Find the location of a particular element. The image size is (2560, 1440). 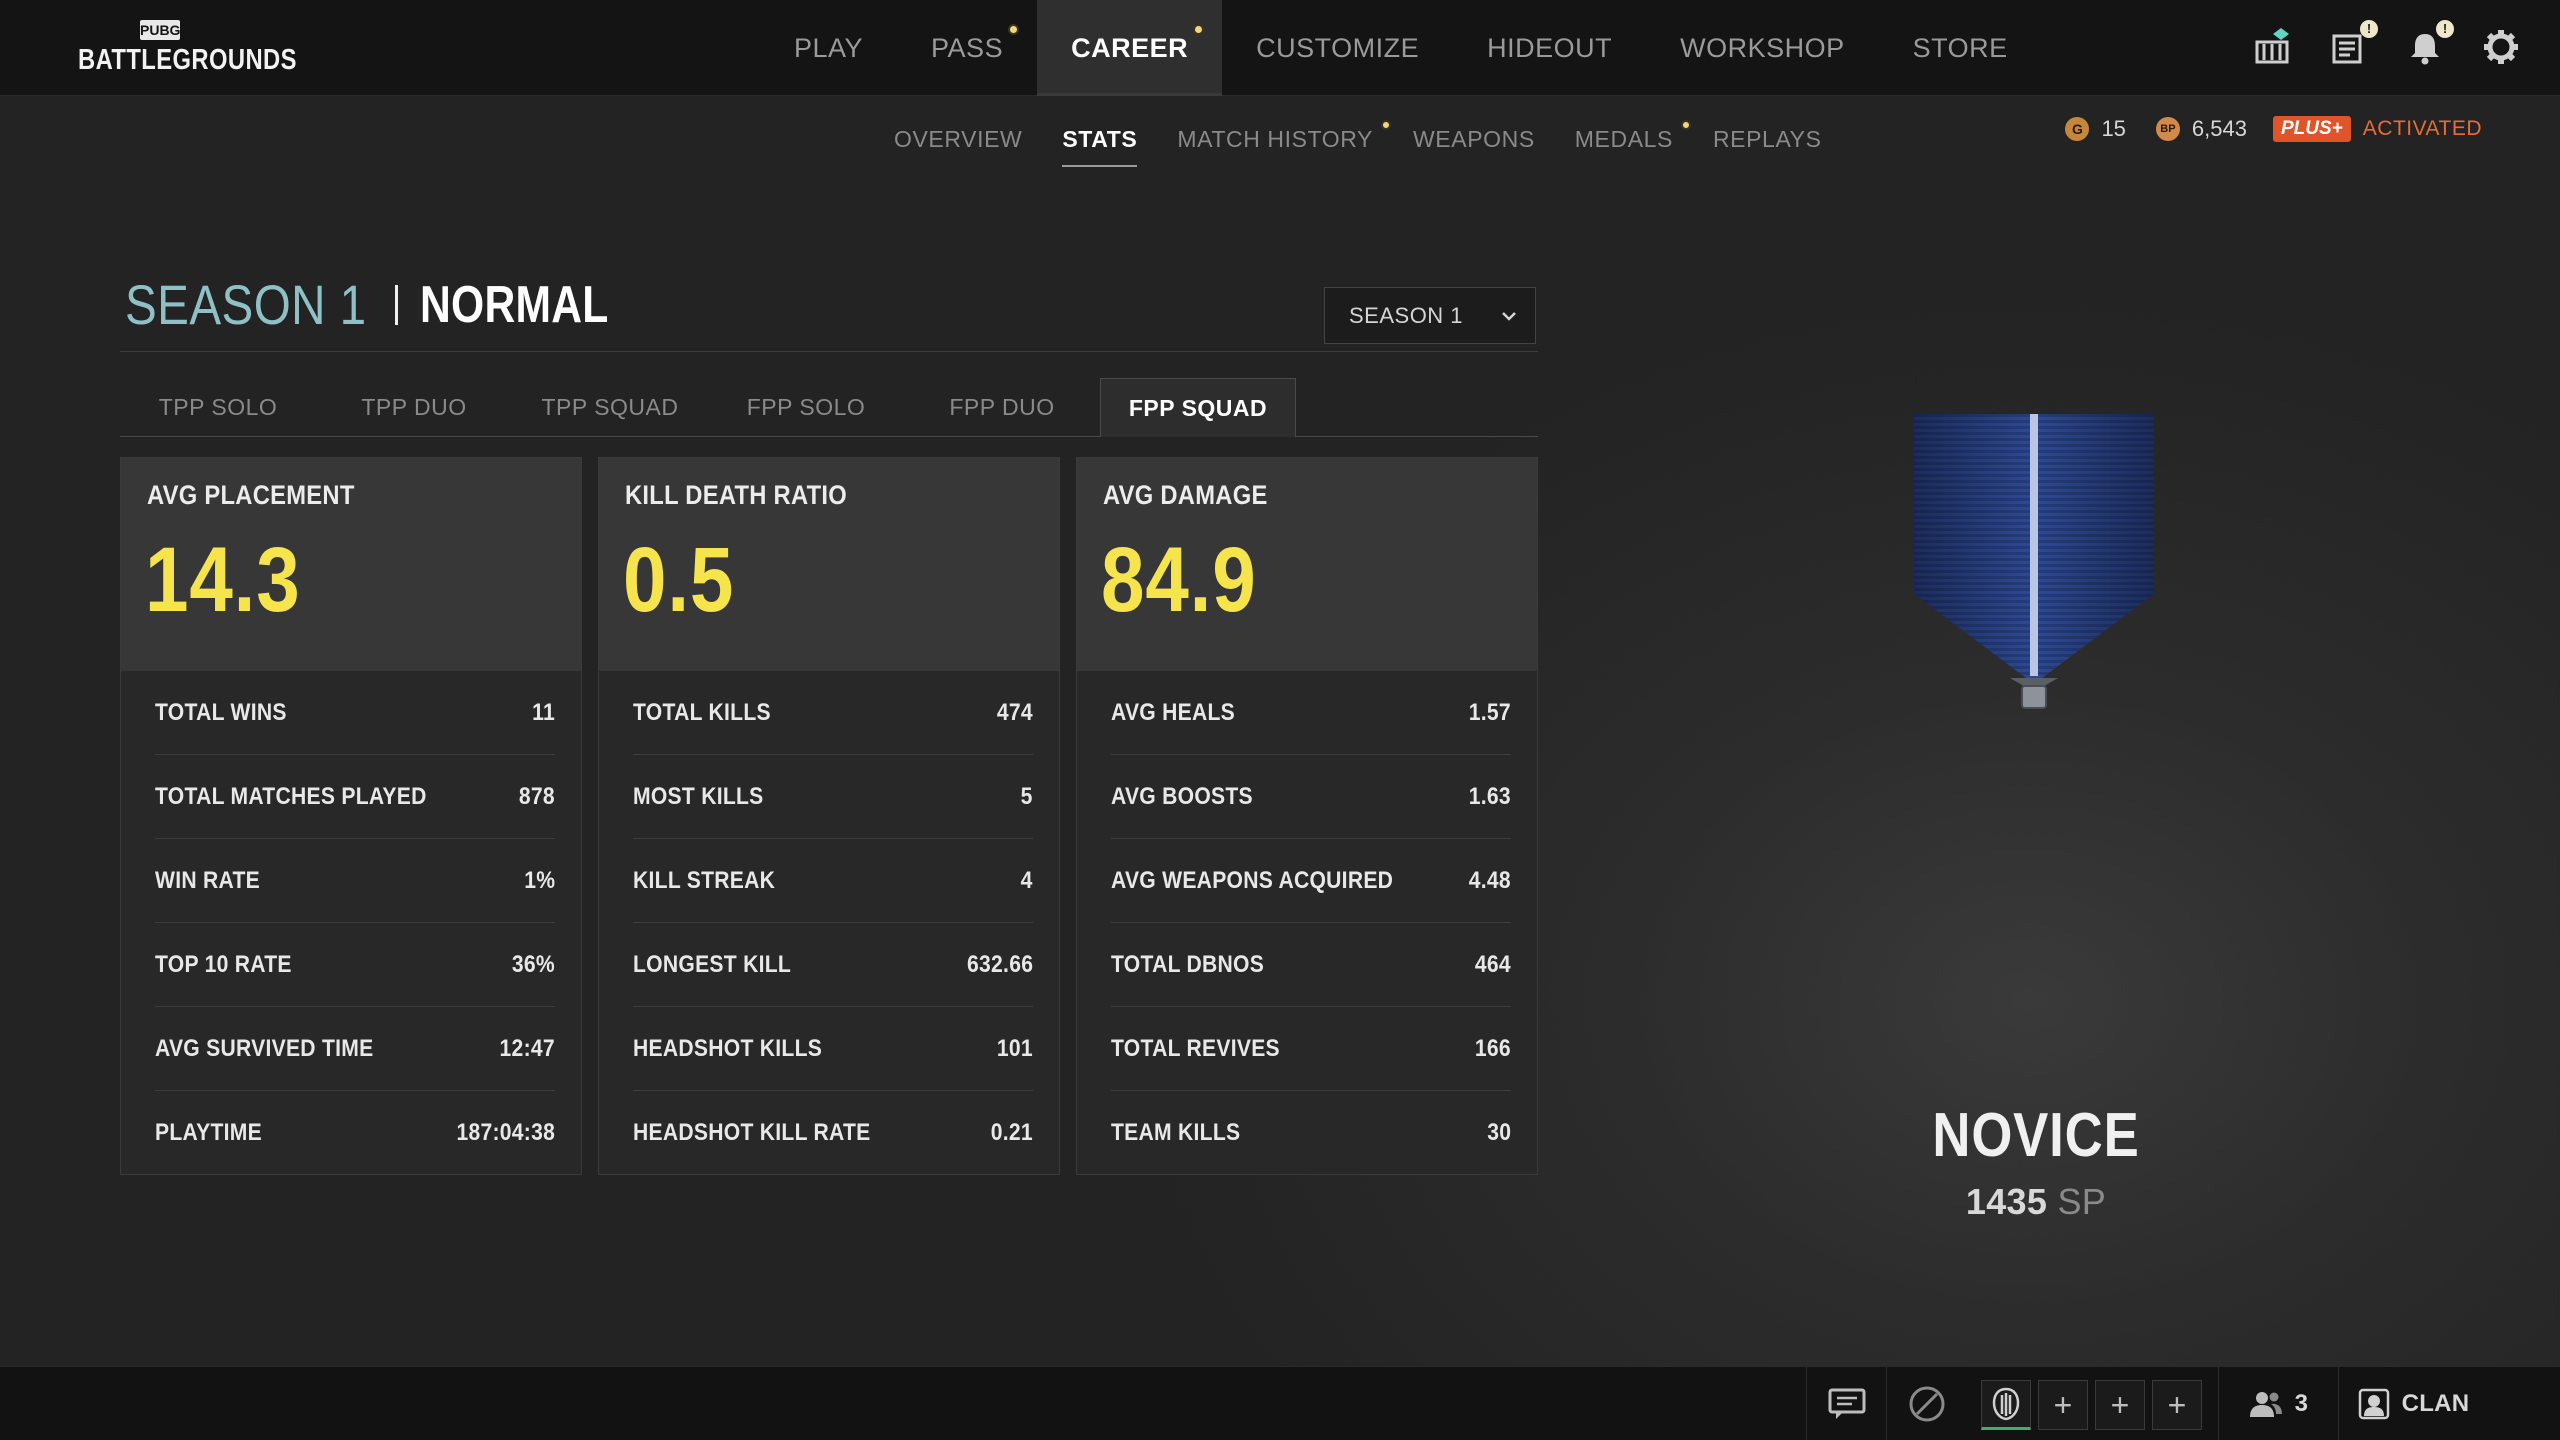

rank-name: NOVICE is located at coordinates (2036, 1135).